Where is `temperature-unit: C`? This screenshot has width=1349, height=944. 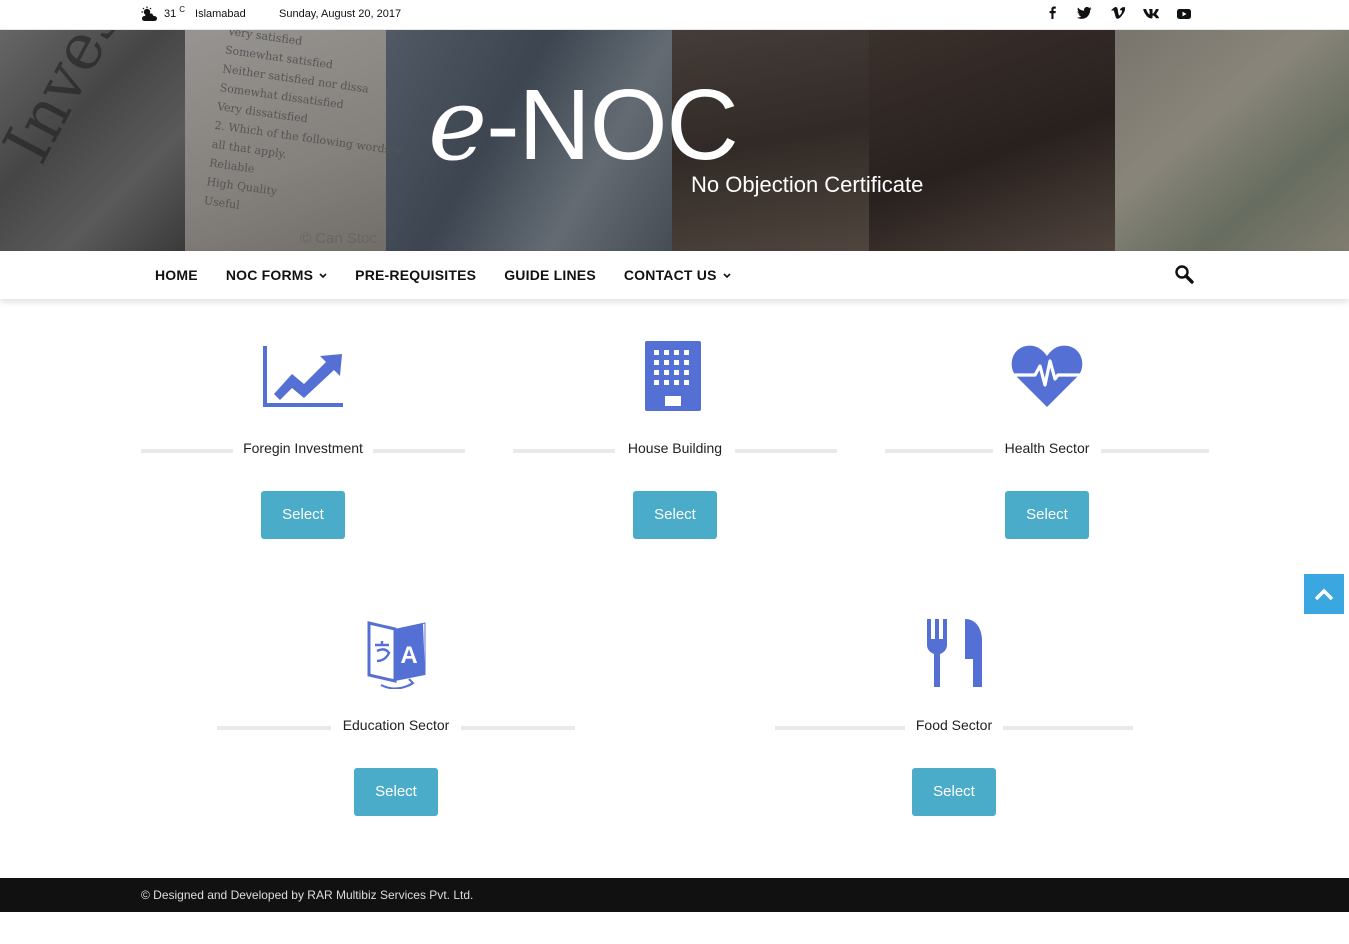
temperature-unit: C is located at coordinates (182, 9).